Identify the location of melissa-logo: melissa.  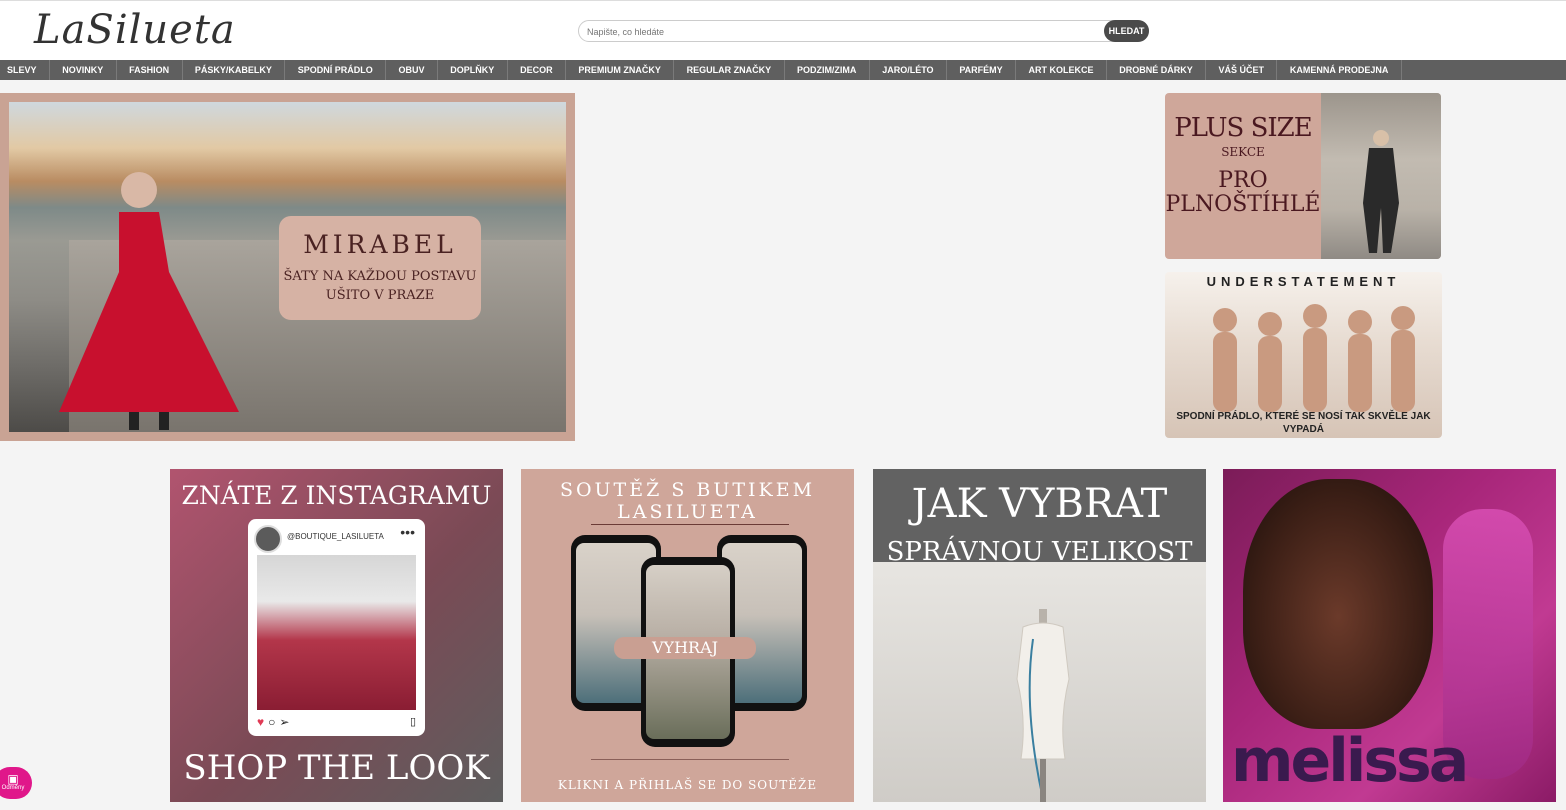
(1350, 761).